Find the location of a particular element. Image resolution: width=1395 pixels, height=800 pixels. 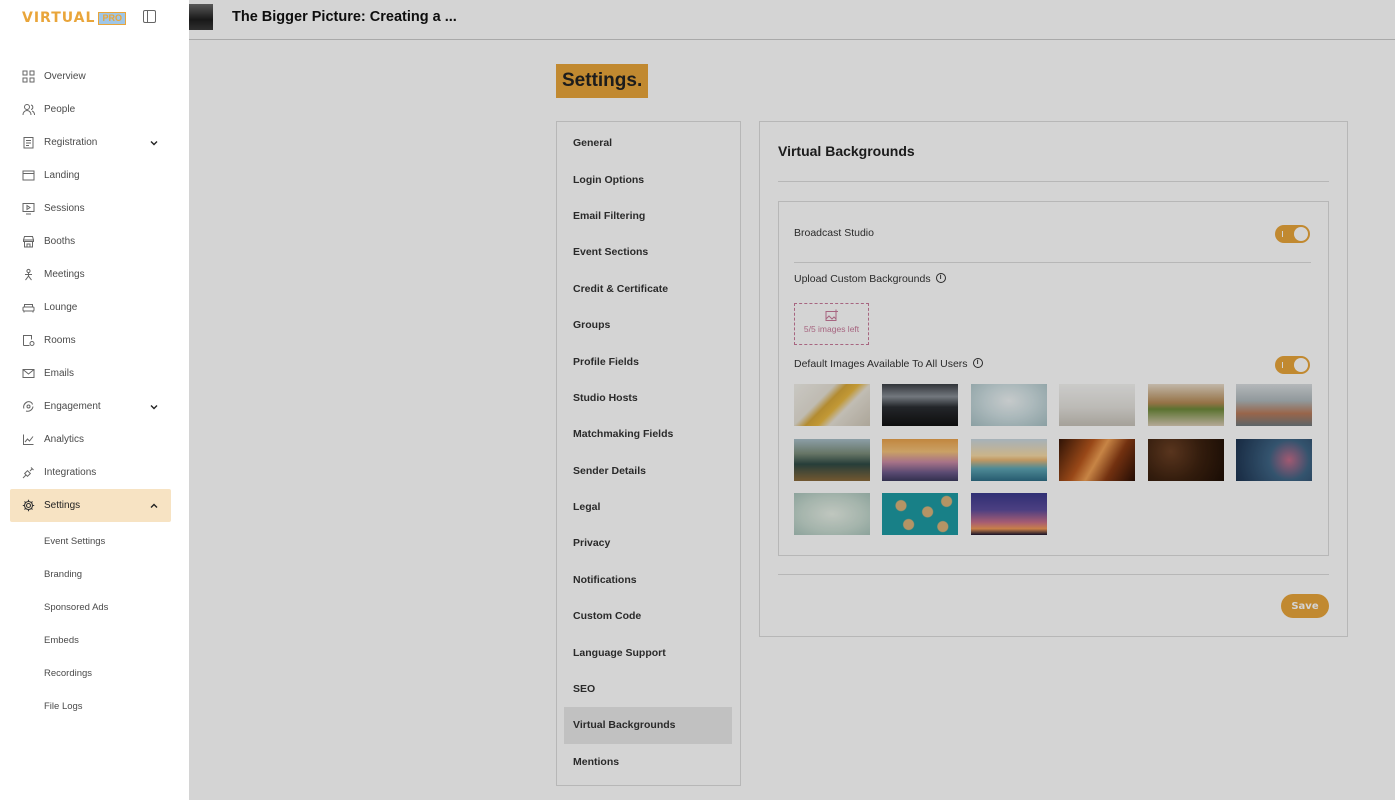

settings-menu-item: SEO is located at coordinates (644, 689).